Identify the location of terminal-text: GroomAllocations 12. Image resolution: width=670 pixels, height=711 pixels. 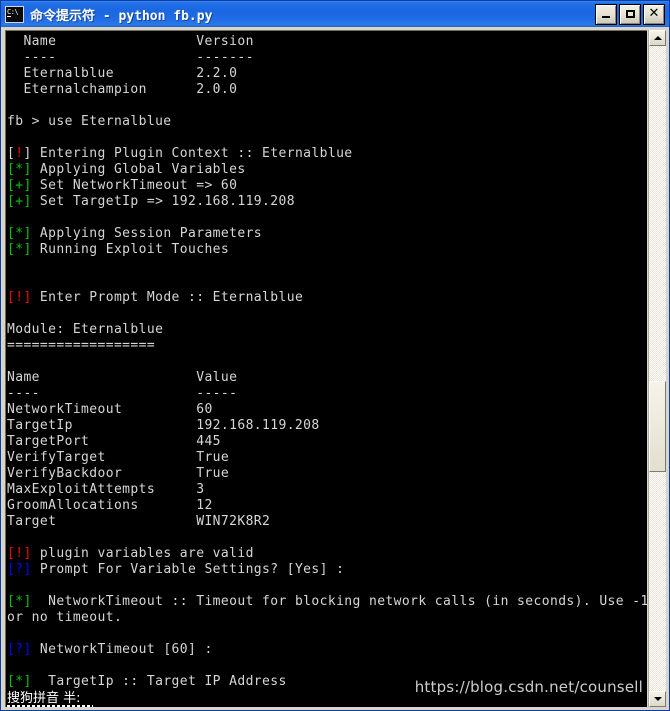
(110, 505).